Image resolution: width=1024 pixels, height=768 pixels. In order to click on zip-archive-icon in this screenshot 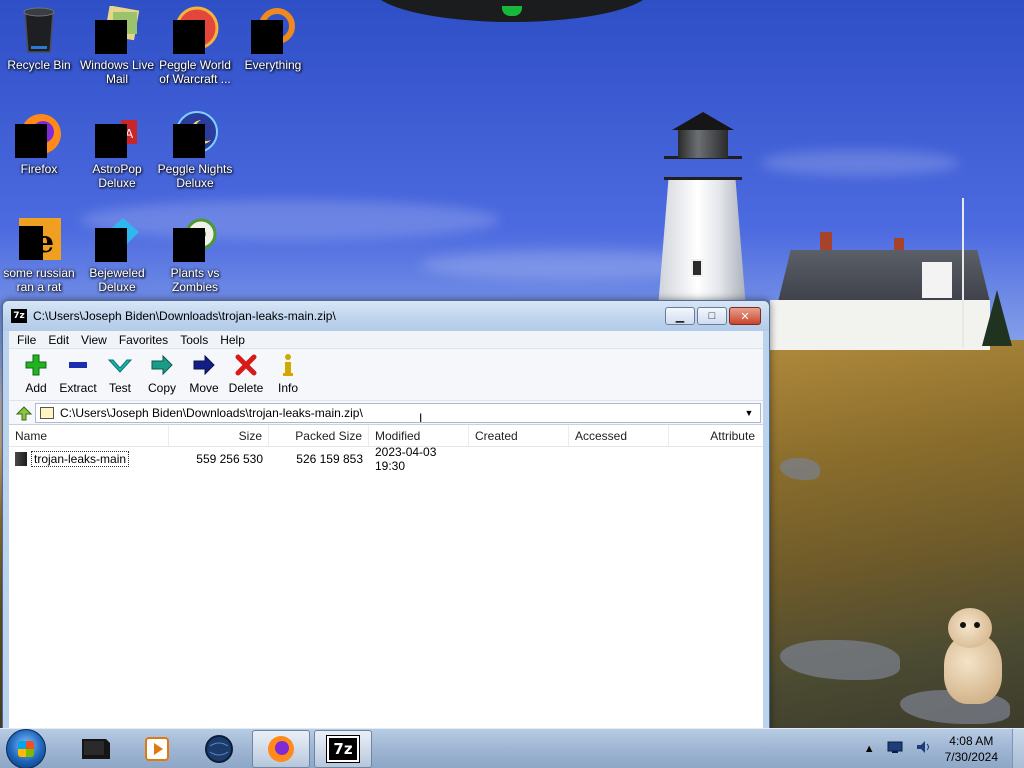, I will do `click(47, 412)`.